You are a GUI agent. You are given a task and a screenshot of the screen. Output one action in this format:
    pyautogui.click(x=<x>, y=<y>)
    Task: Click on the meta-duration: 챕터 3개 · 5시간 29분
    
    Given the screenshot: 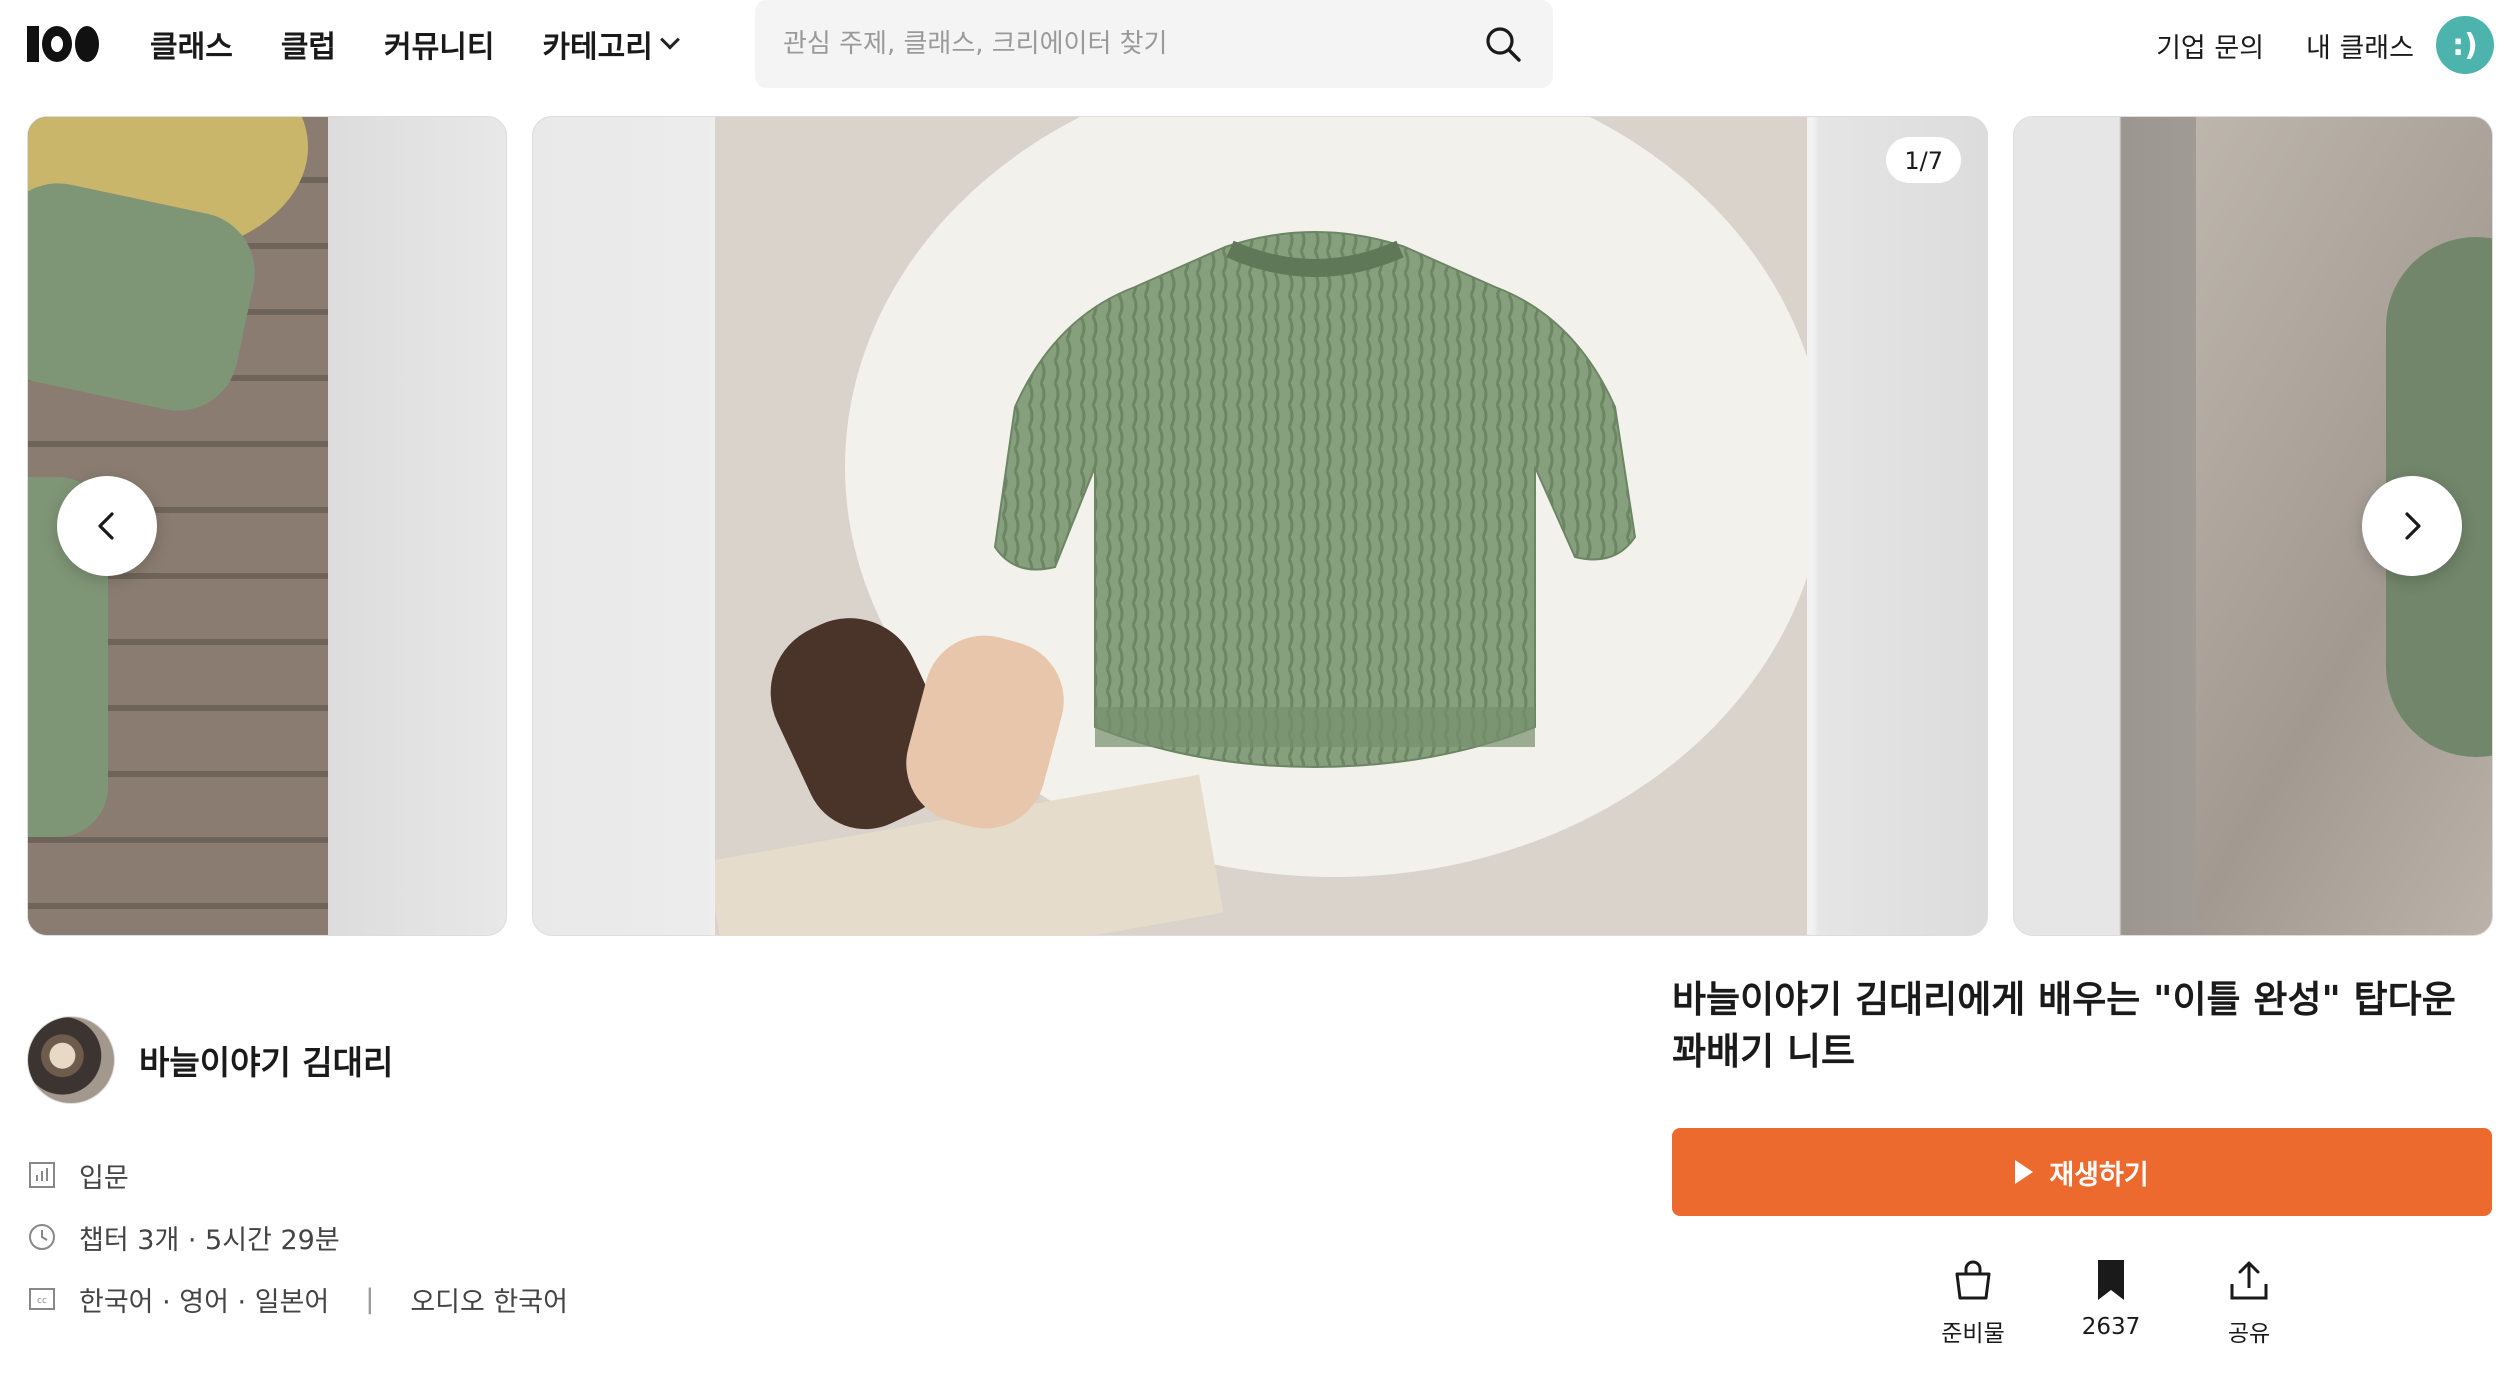 What is the action you would take?
    pyautogui.click(x=297, y=1239)
    